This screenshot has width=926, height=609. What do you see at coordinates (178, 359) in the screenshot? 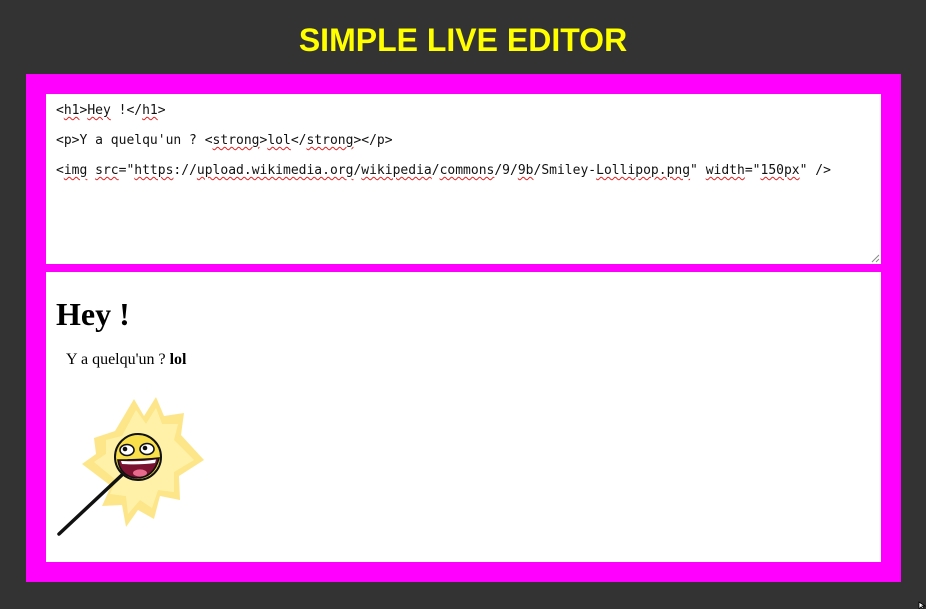
I see `preview-paragraph-strong: lol` at bounding box center [178, 359].